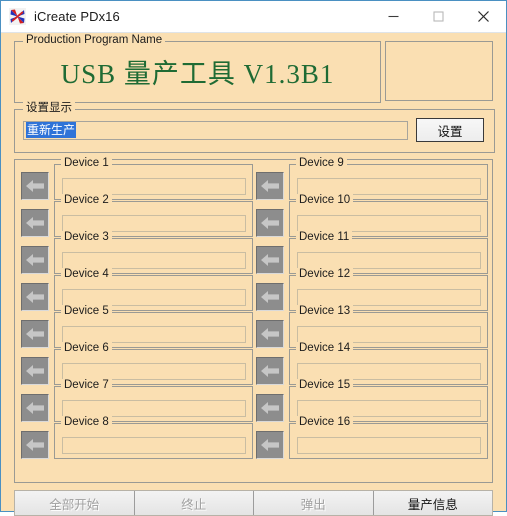  Describe the element at coordinates (86, 311) in the screenshot. I see `device-label: Device 5` at that location.